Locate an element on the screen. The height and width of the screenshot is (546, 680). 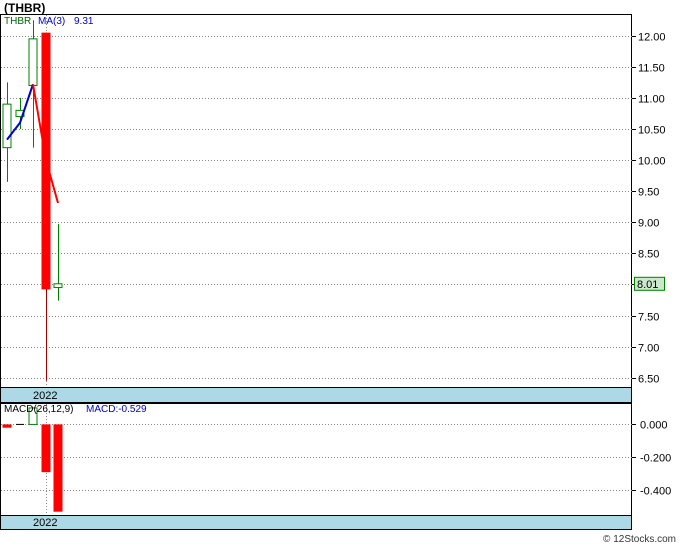
macd-date-label: 2022 is located at coordinates (45, 523).